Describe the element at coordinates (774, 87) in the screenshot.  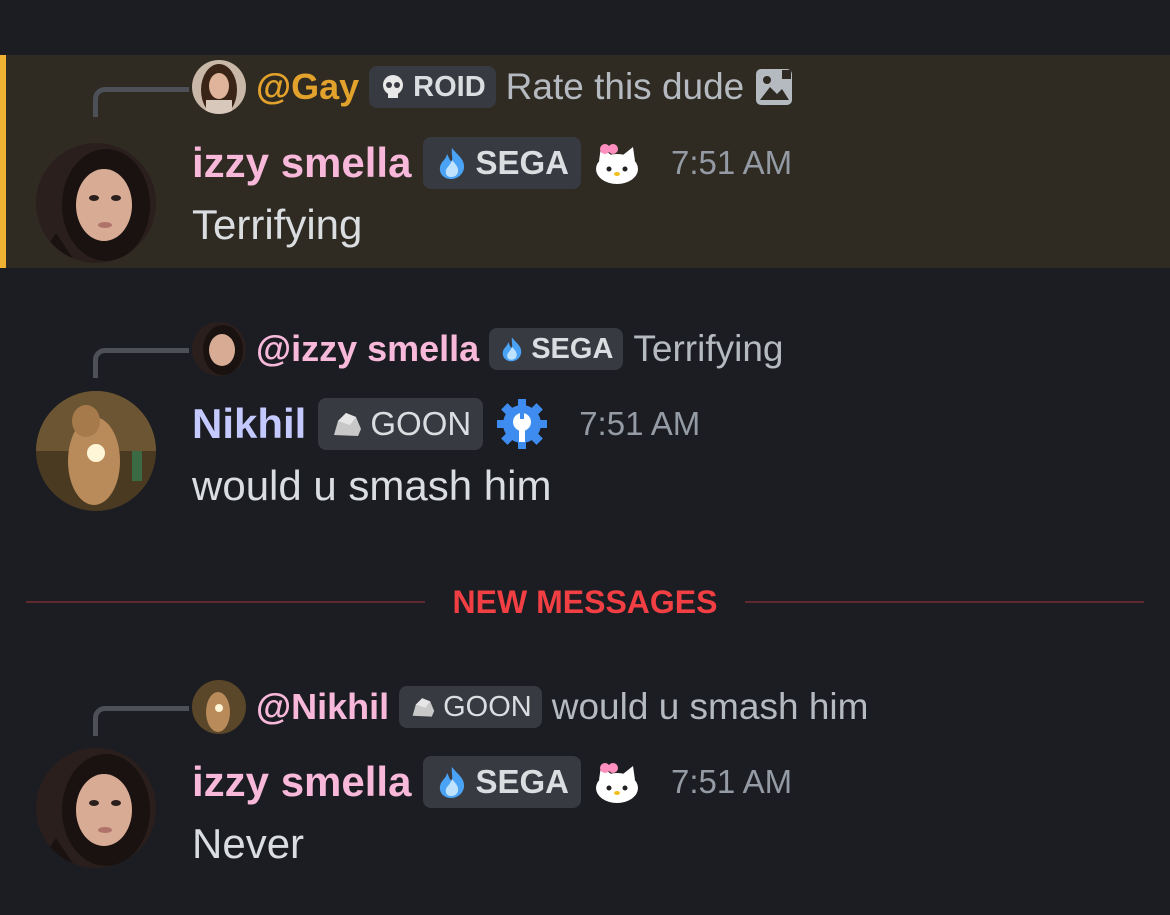
I see `image-icon` at that location.